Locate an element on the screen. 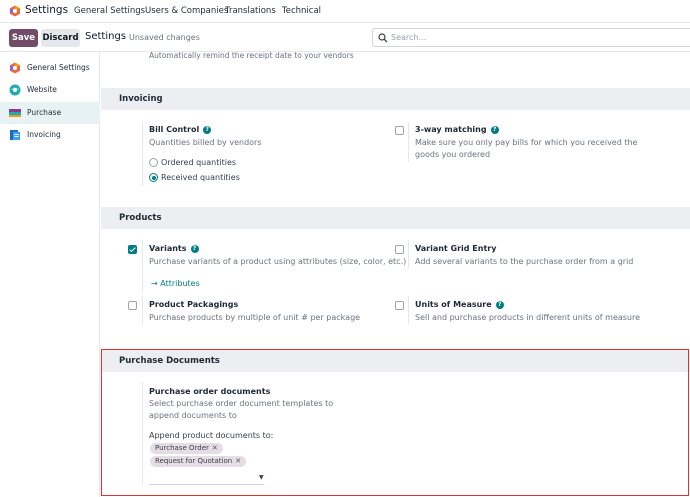 The image size is (690, 497). sidebar-item-label: General Settings is located at coordinates (58, 67).